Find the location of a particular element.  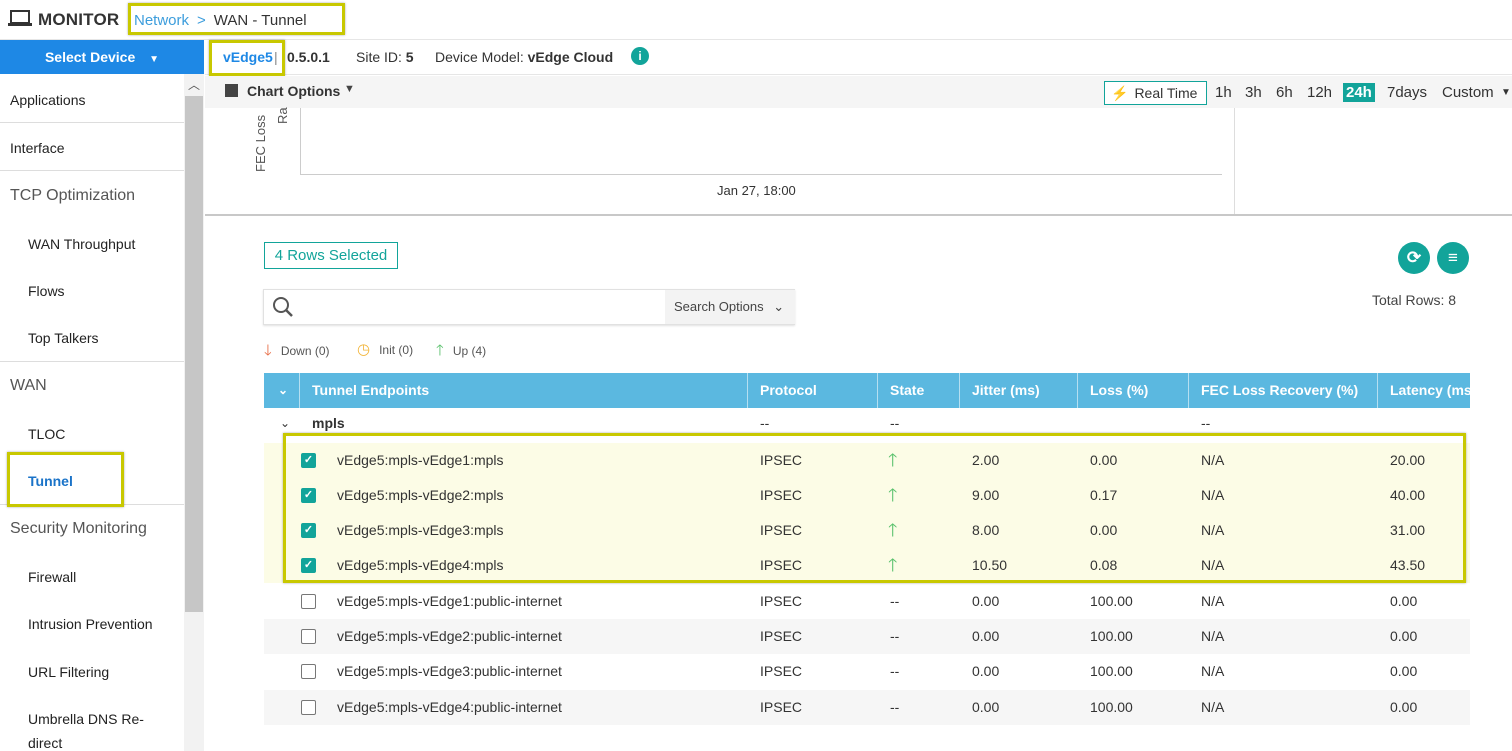

collapse-all-icon: ⌄ is located at coordinates (282, 390).